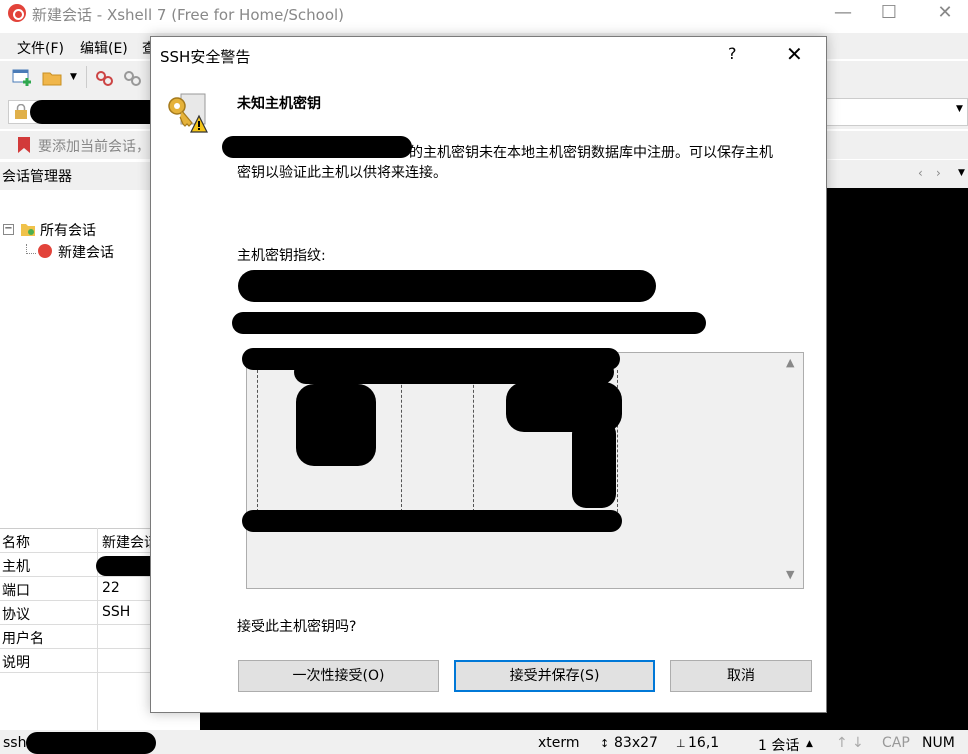 This screenshot has height=754, width=968. What do you see at coordinates (447, 286) in the screenshot?
I see `redacted-fingerprint-line1` at bounding box center [447, 286].